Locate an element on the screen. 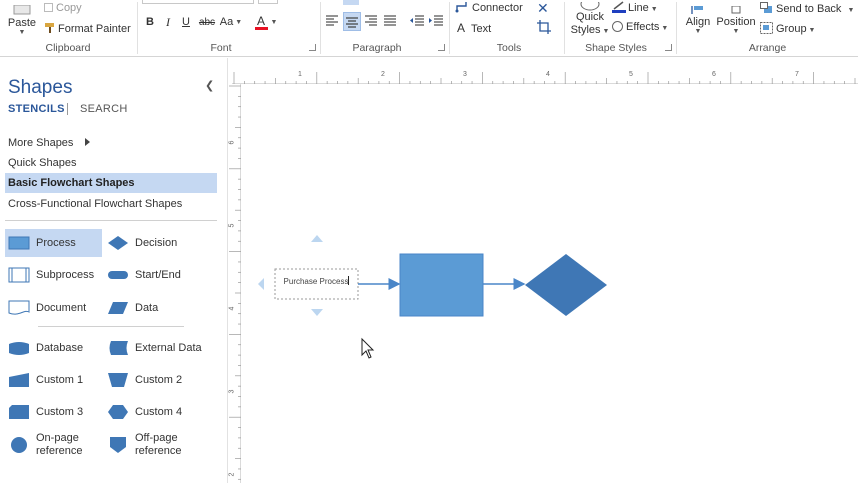 The image size is (858, 483). horizontal-ruler: 1 2 3 4 5 6 7 is located at coordinates (545, 77).